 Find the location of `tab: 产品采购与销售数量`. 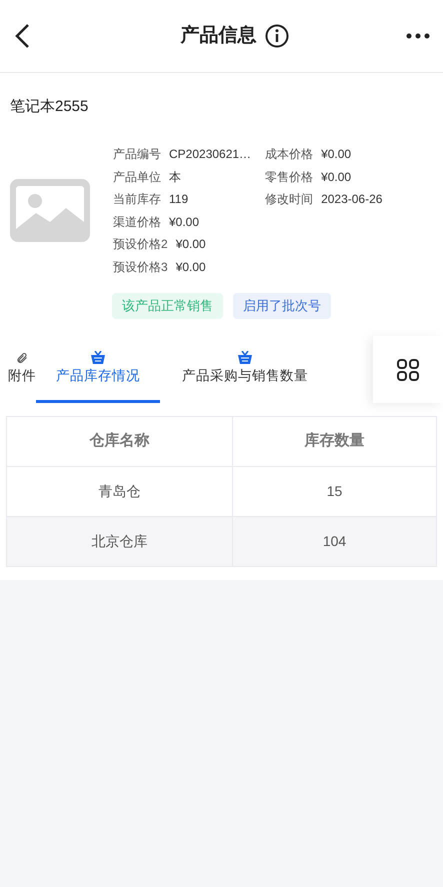

tab: 产品采购与销售数量 is located at coordinates (245, 371).